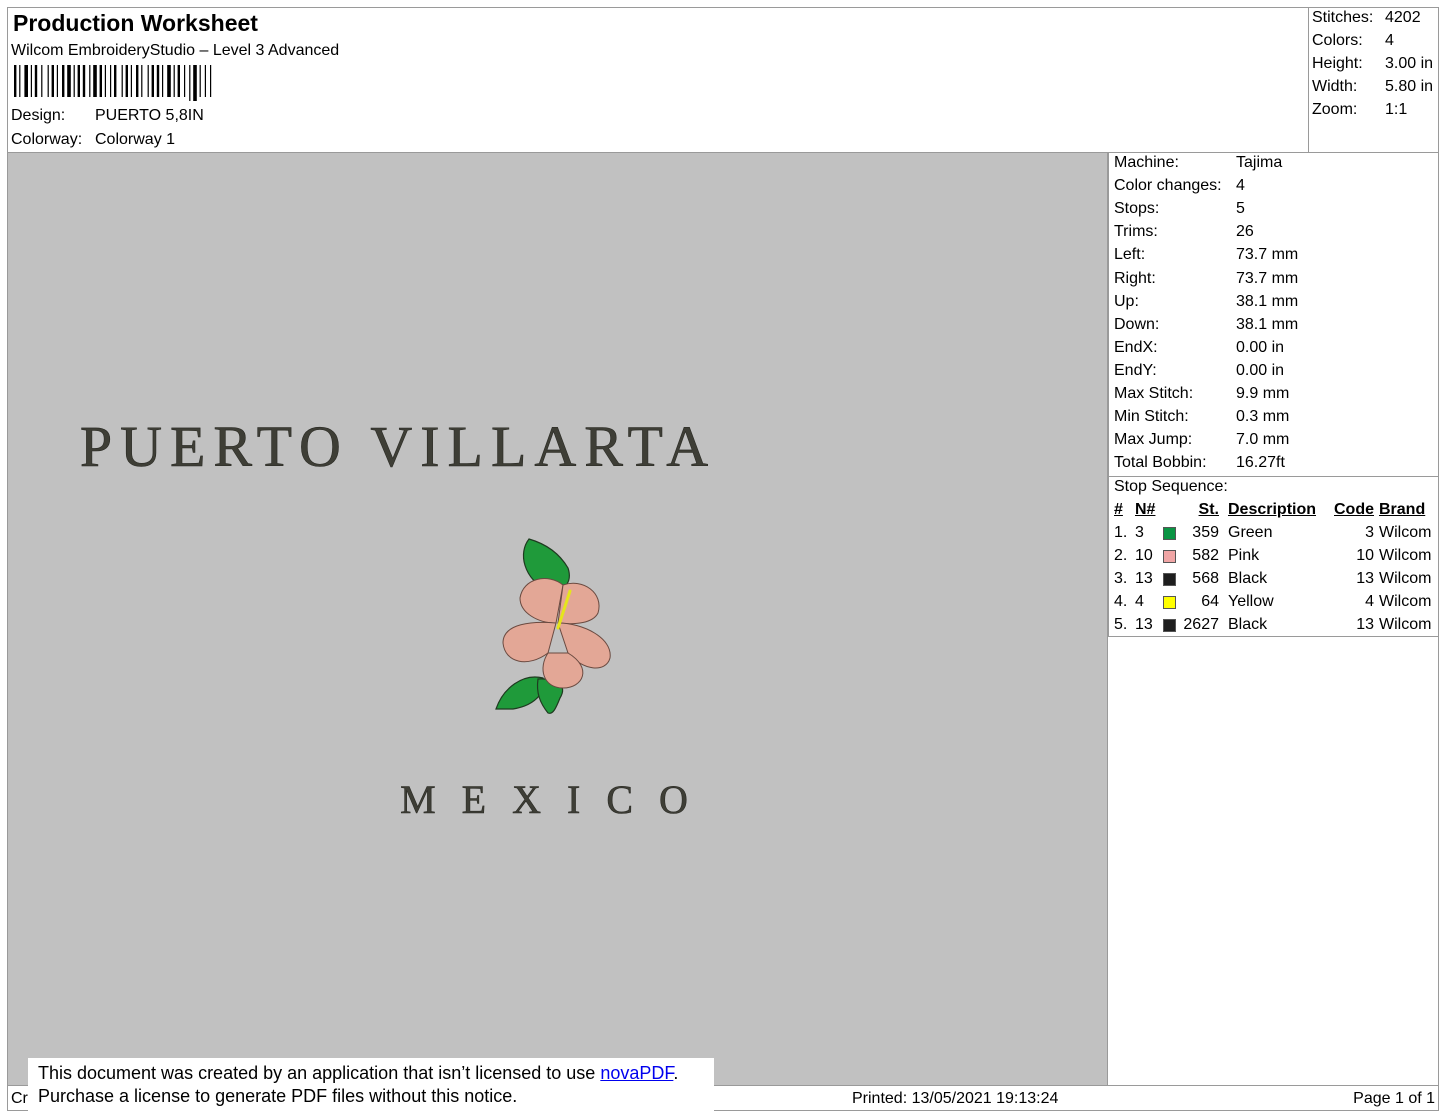 This screenshot has height=1117, width=1445. I want to click on machine-info-value: 0.3 mm, so click(1263, 417).